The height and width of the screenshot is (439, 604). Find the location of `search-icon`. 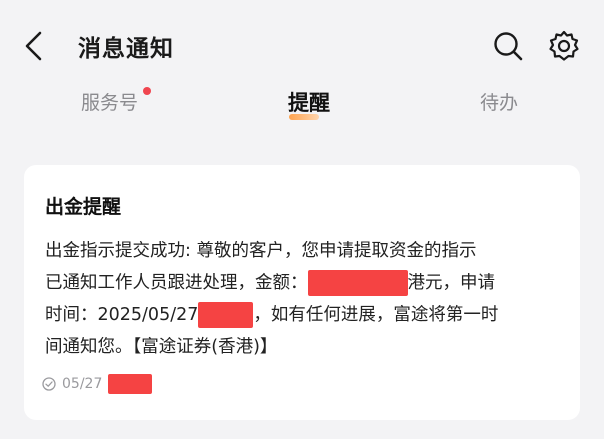

search-icon is located at coordinates (508, 46).